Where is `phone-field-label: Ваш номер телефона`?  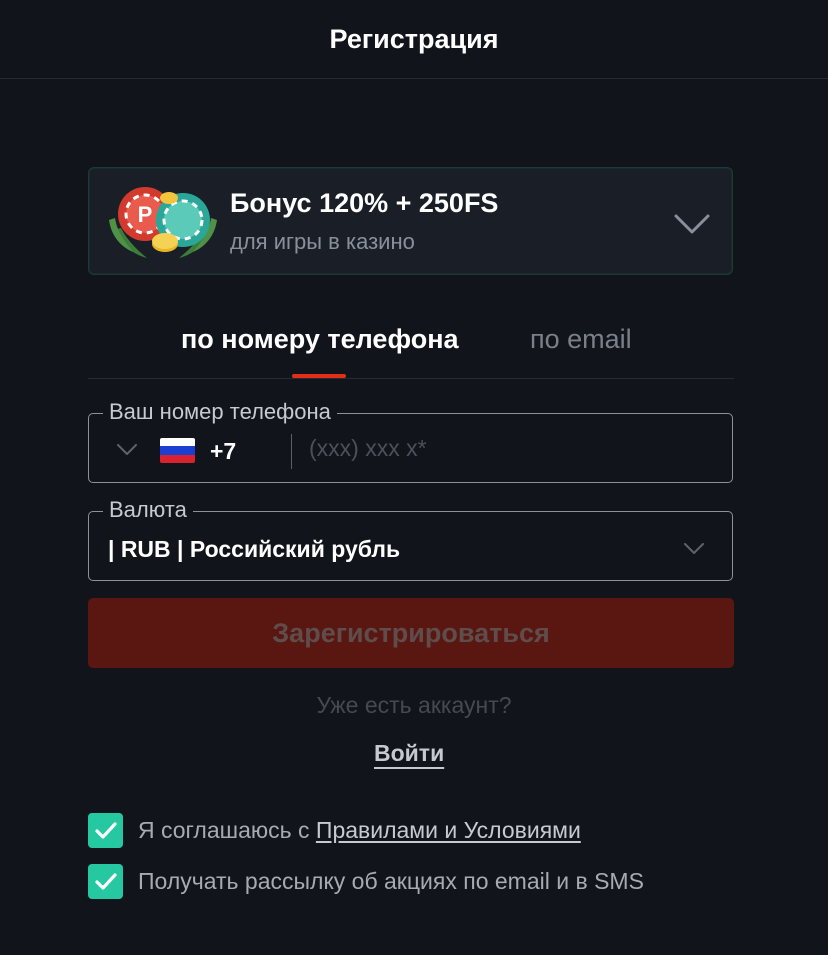
phone-field-label: Ваш номер телефона is located at coordinates (220, 412).